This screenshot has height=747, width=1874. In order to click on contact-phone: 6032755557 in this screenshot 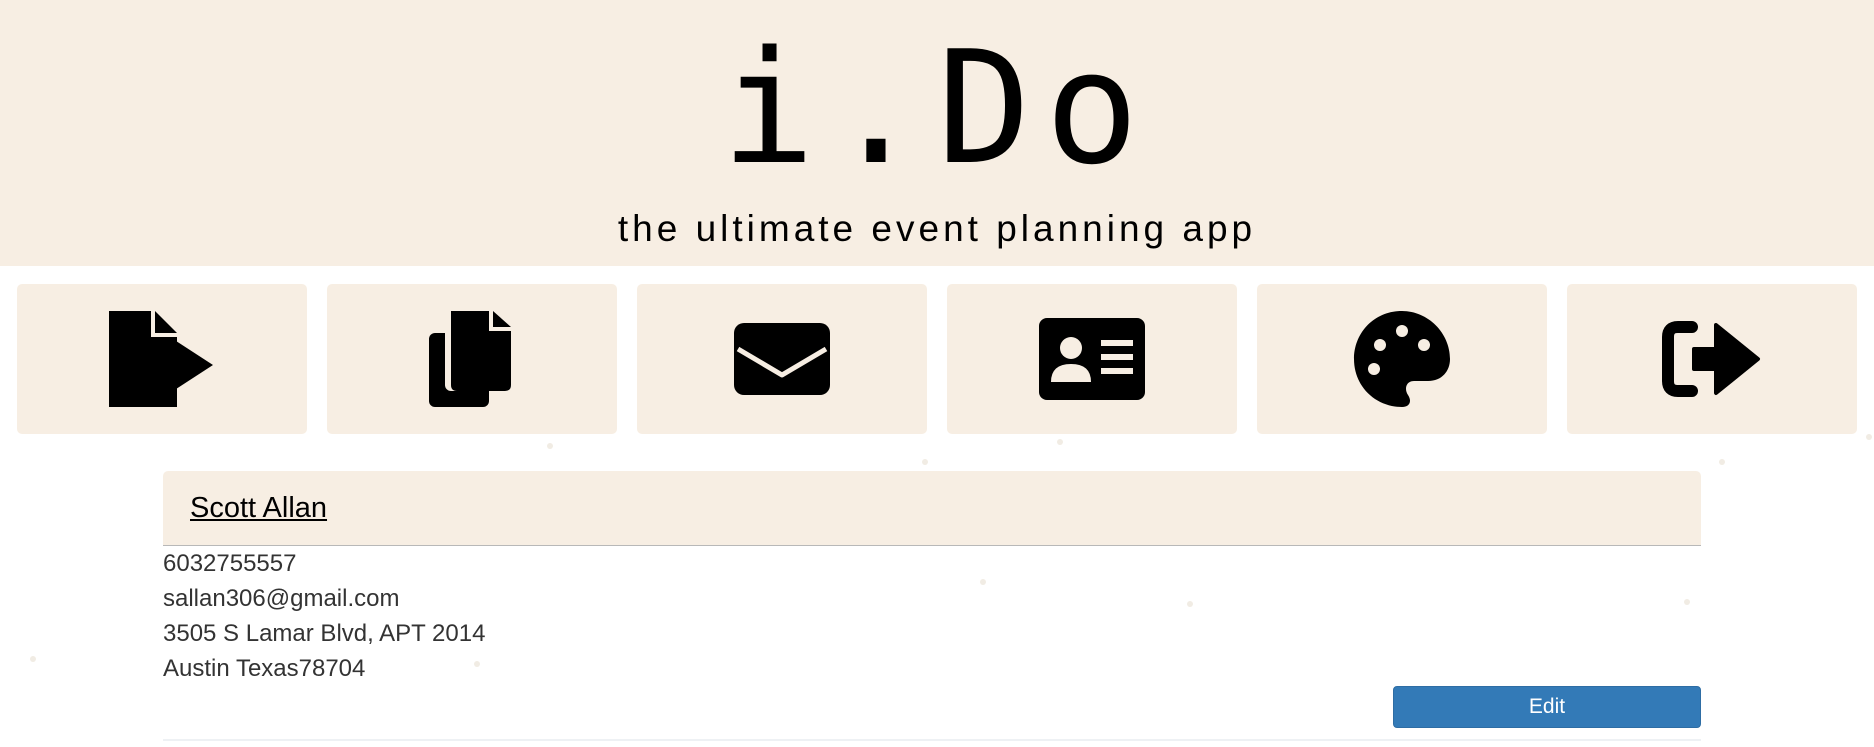, I will do `click(230, 563)`.